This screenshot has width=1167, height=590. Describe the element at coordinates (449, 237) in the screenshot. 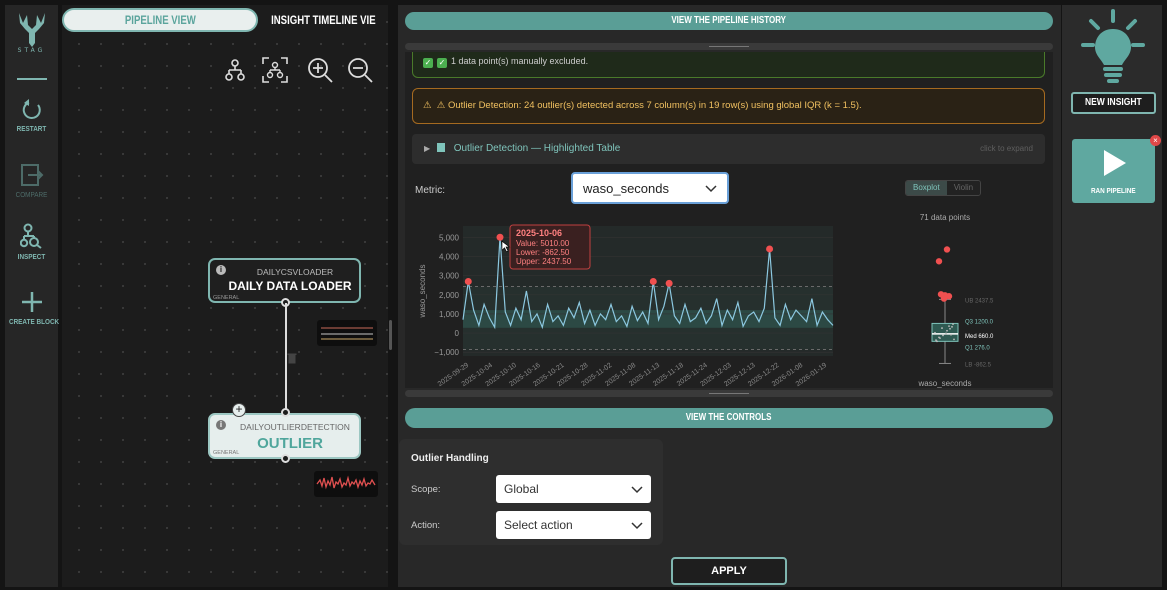

I see `y-tick-label: 5,000` at that location.